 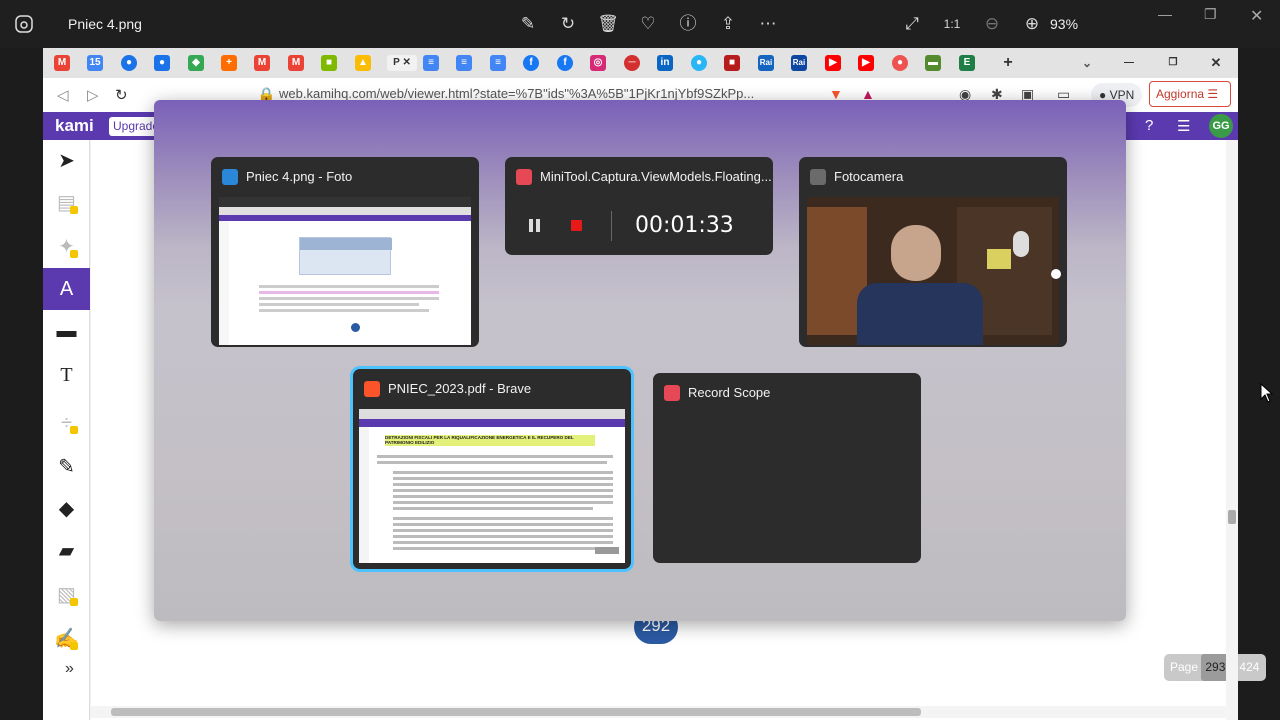 What do you see at coordinates (999, 259) in the screenshot?
I see `thumb-object` at bounding box center [999, 259].